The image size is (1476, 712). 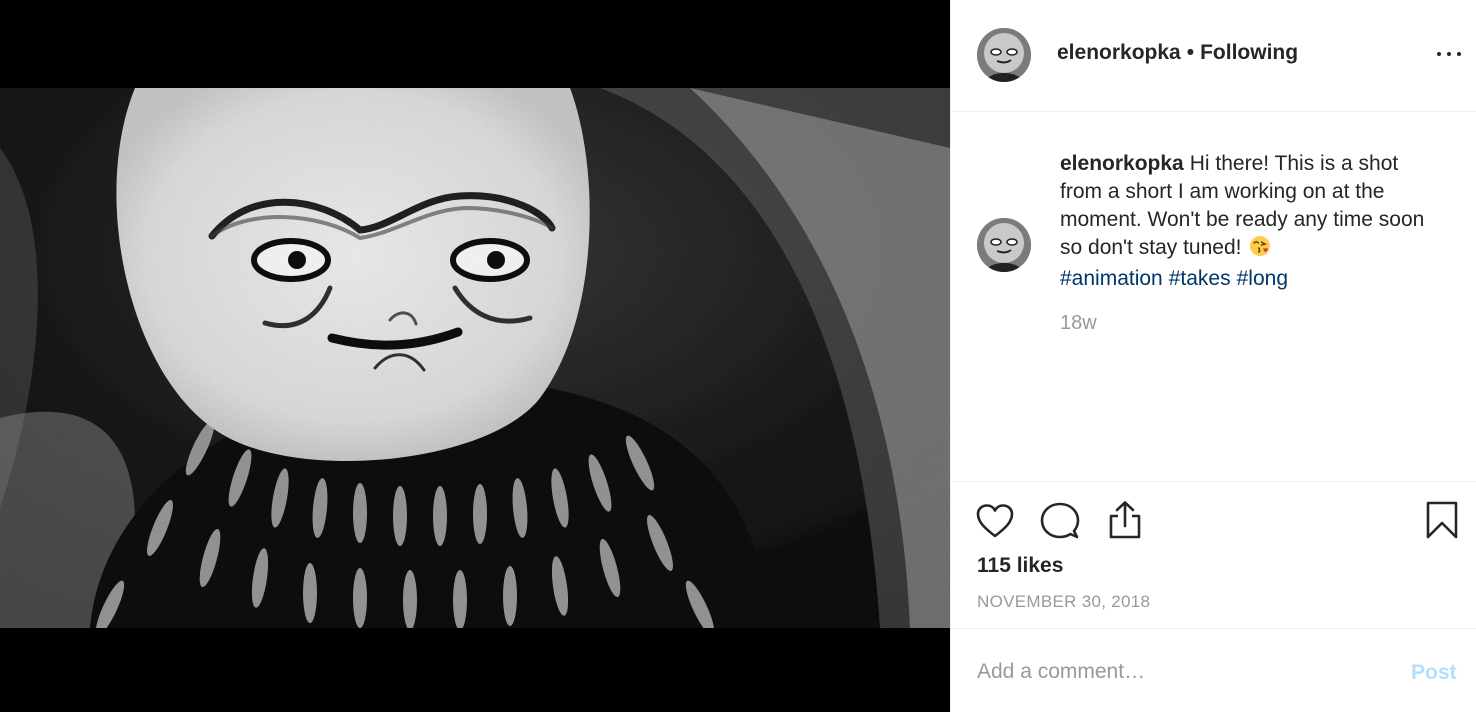 I want to click on action-bar: 115 likes NOVEMBER 30, 2018, so click(x=1213, y=555).